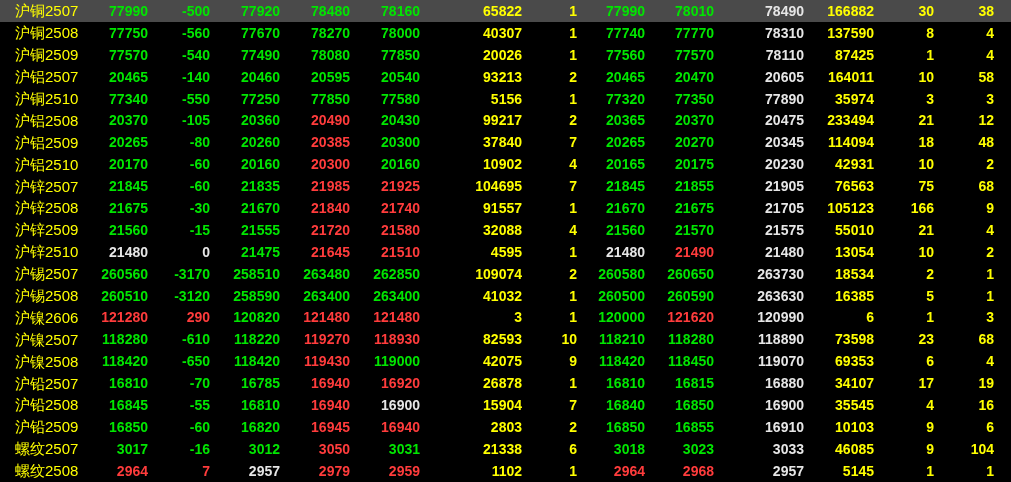 The image size is (1011, 482). What do you see at coordinates (985, 10) in the screenshot?
I see `table-cell-text: 38` at bounding box center [985, 10].